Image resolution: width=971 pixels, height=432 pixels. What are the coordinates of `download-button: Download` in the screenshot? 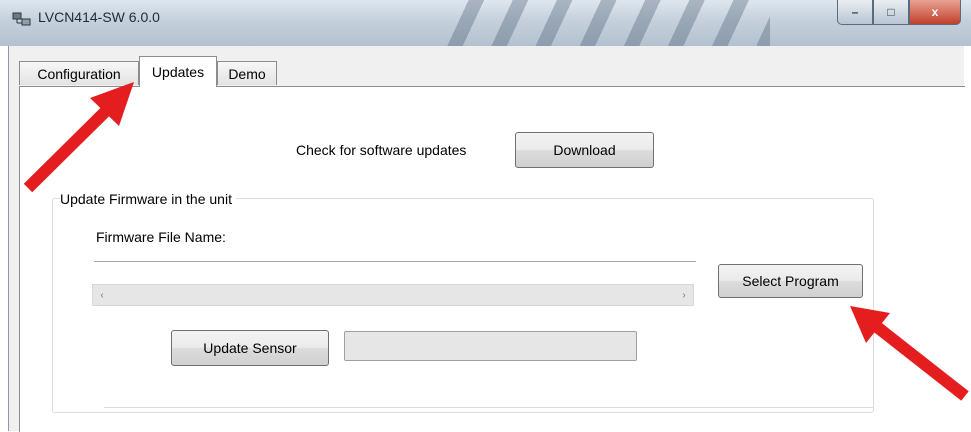 It's located at (584, 150).